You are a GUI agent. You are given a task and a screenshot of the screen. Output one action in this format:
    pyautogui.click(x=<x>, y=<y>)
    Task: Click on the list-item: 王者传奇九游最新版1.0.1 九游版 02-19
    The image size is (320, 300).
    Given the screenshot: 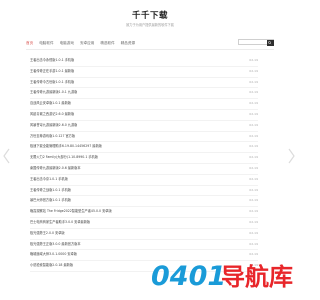 What is the action you would take?
    pyautogui.click(x=144, y=94)
    